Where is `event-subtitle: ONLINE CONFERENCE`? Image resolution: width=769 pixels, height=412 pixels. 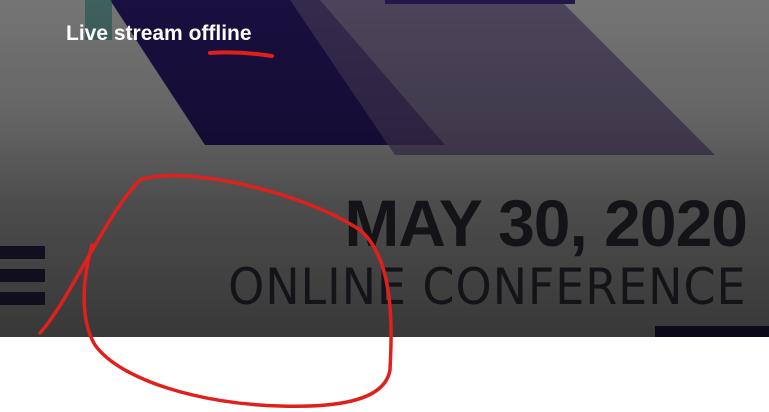 event-subtitle: ONLINE CONFERENCE is located at coordinates (487, 287).